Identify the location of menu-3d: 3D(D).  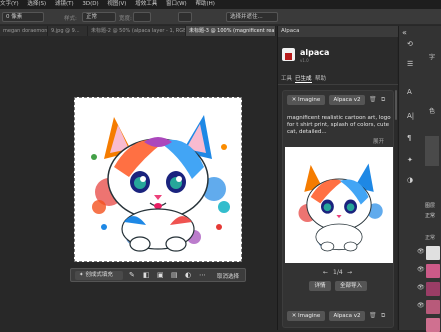
(90, 4).